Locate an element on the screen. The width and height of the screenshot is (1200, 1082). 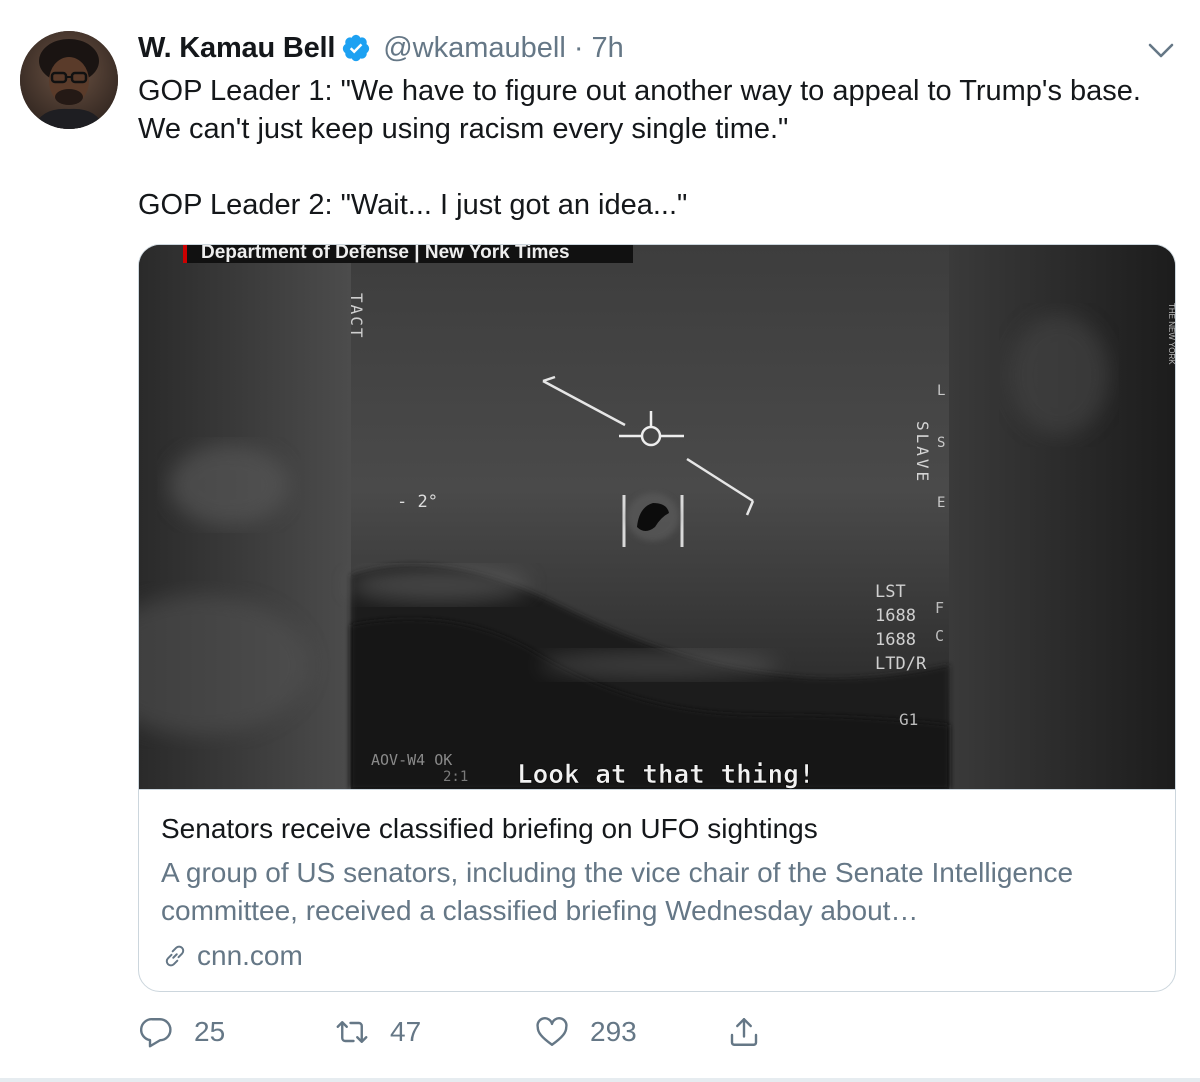
user-handle: @wkamaubell is located at coordinates (474, 48).